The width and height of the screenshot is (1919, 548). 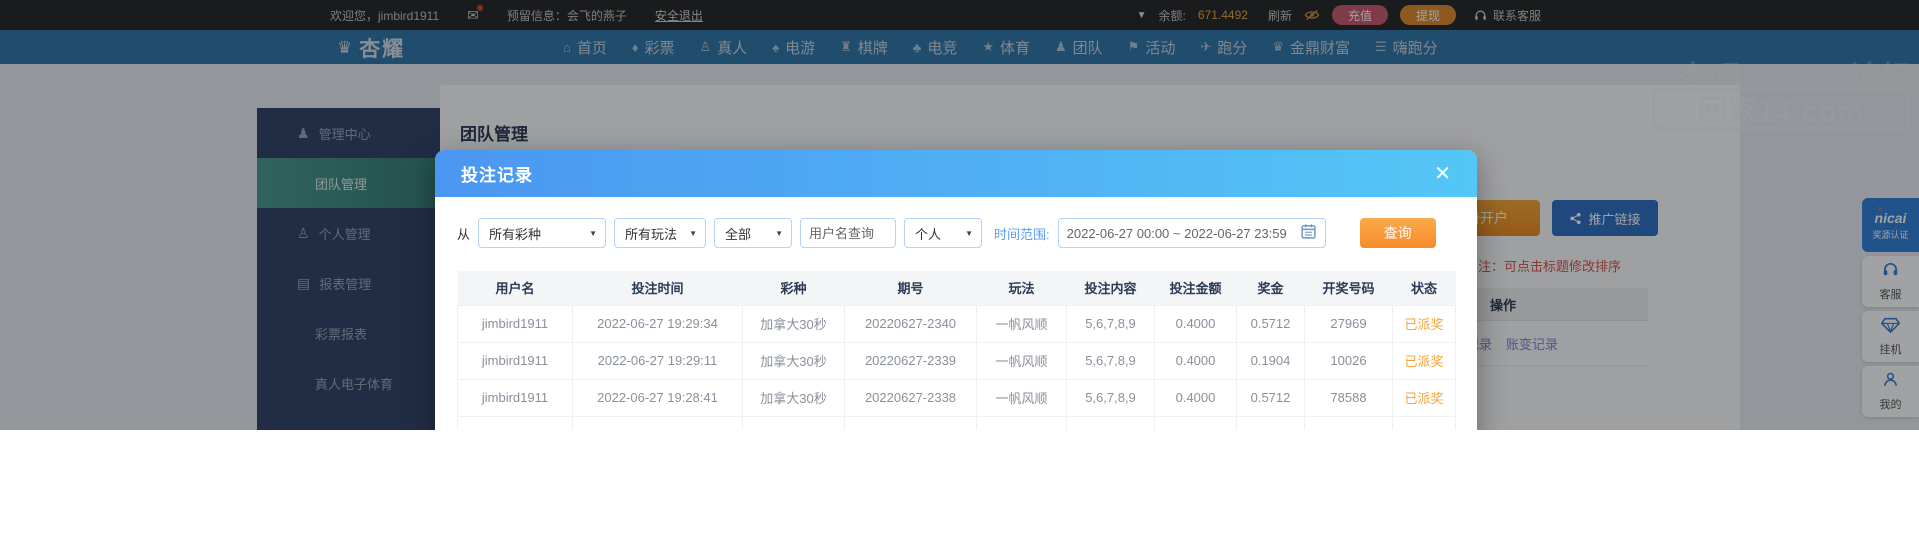 I want to click on table-cell: 20220627-2338, so click(x=910, y=397).